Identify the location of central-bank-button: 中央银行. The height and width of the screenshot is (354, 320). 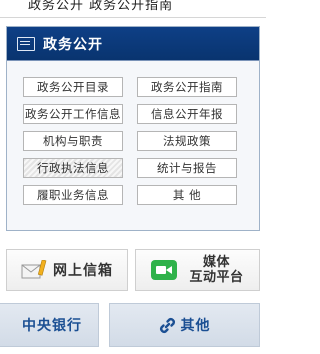
(49, 325).